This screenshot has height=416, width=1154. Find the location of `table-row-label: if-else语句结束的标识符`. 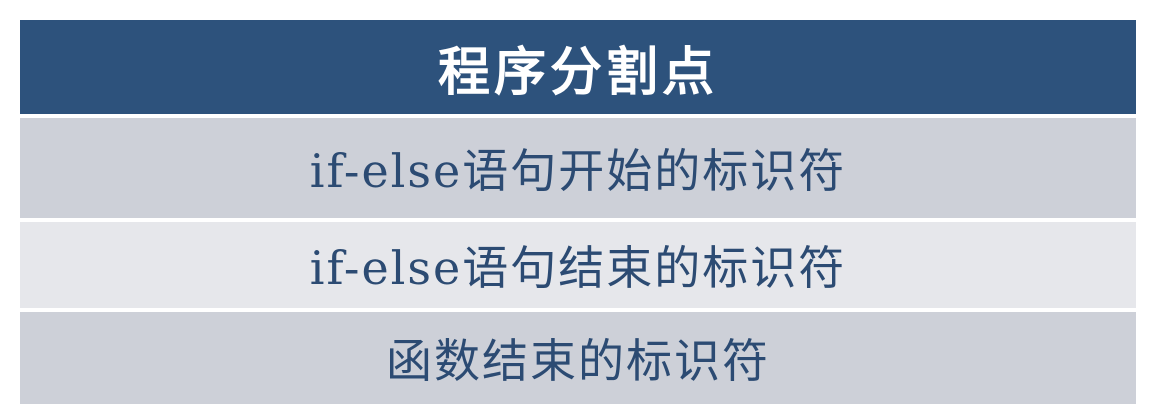

table-row-label: if-else语句结束的标识符 is located at coordinates (578, 268).